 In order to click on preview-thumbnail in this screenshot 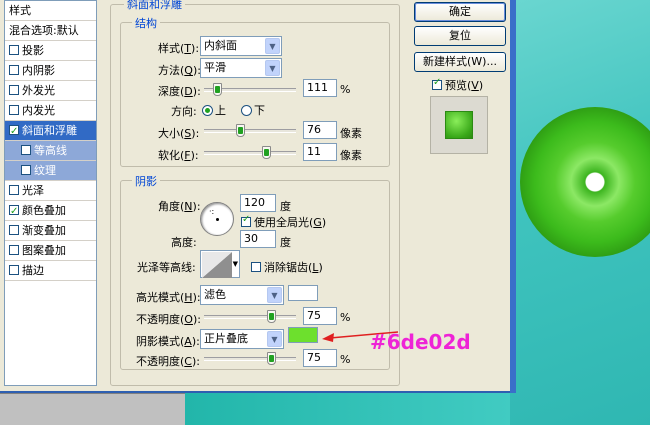, I will do `click(459, 125)`.